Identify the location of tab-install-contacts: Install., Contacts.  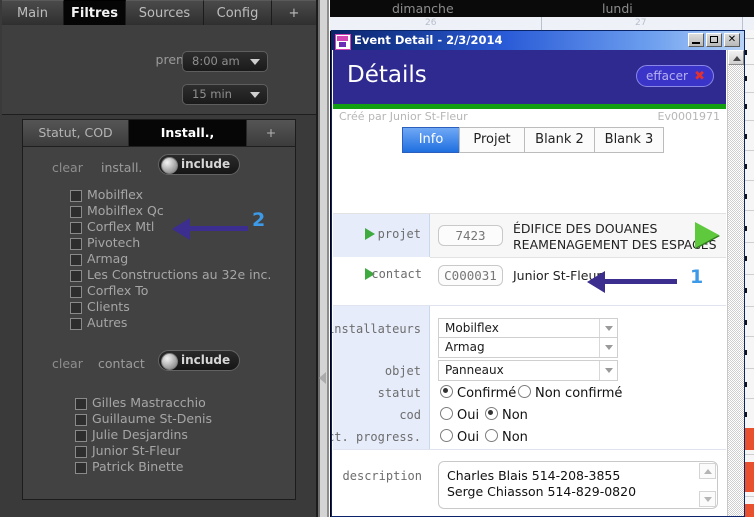
(188, 143).